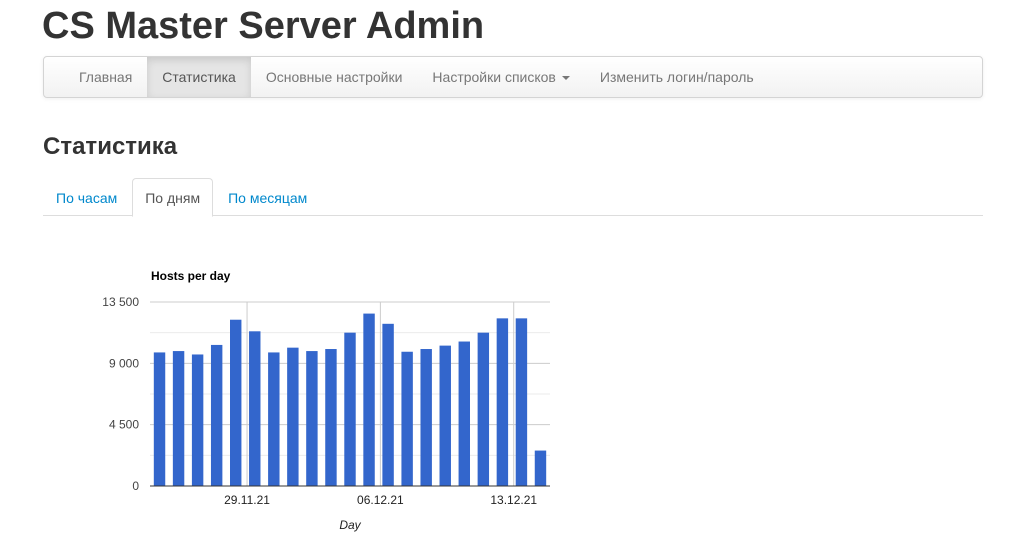  What do you see at coordinates (124, 425) in the screenshot?
I see `y-tick-label: 4 500` at bounding box center [124, 425].